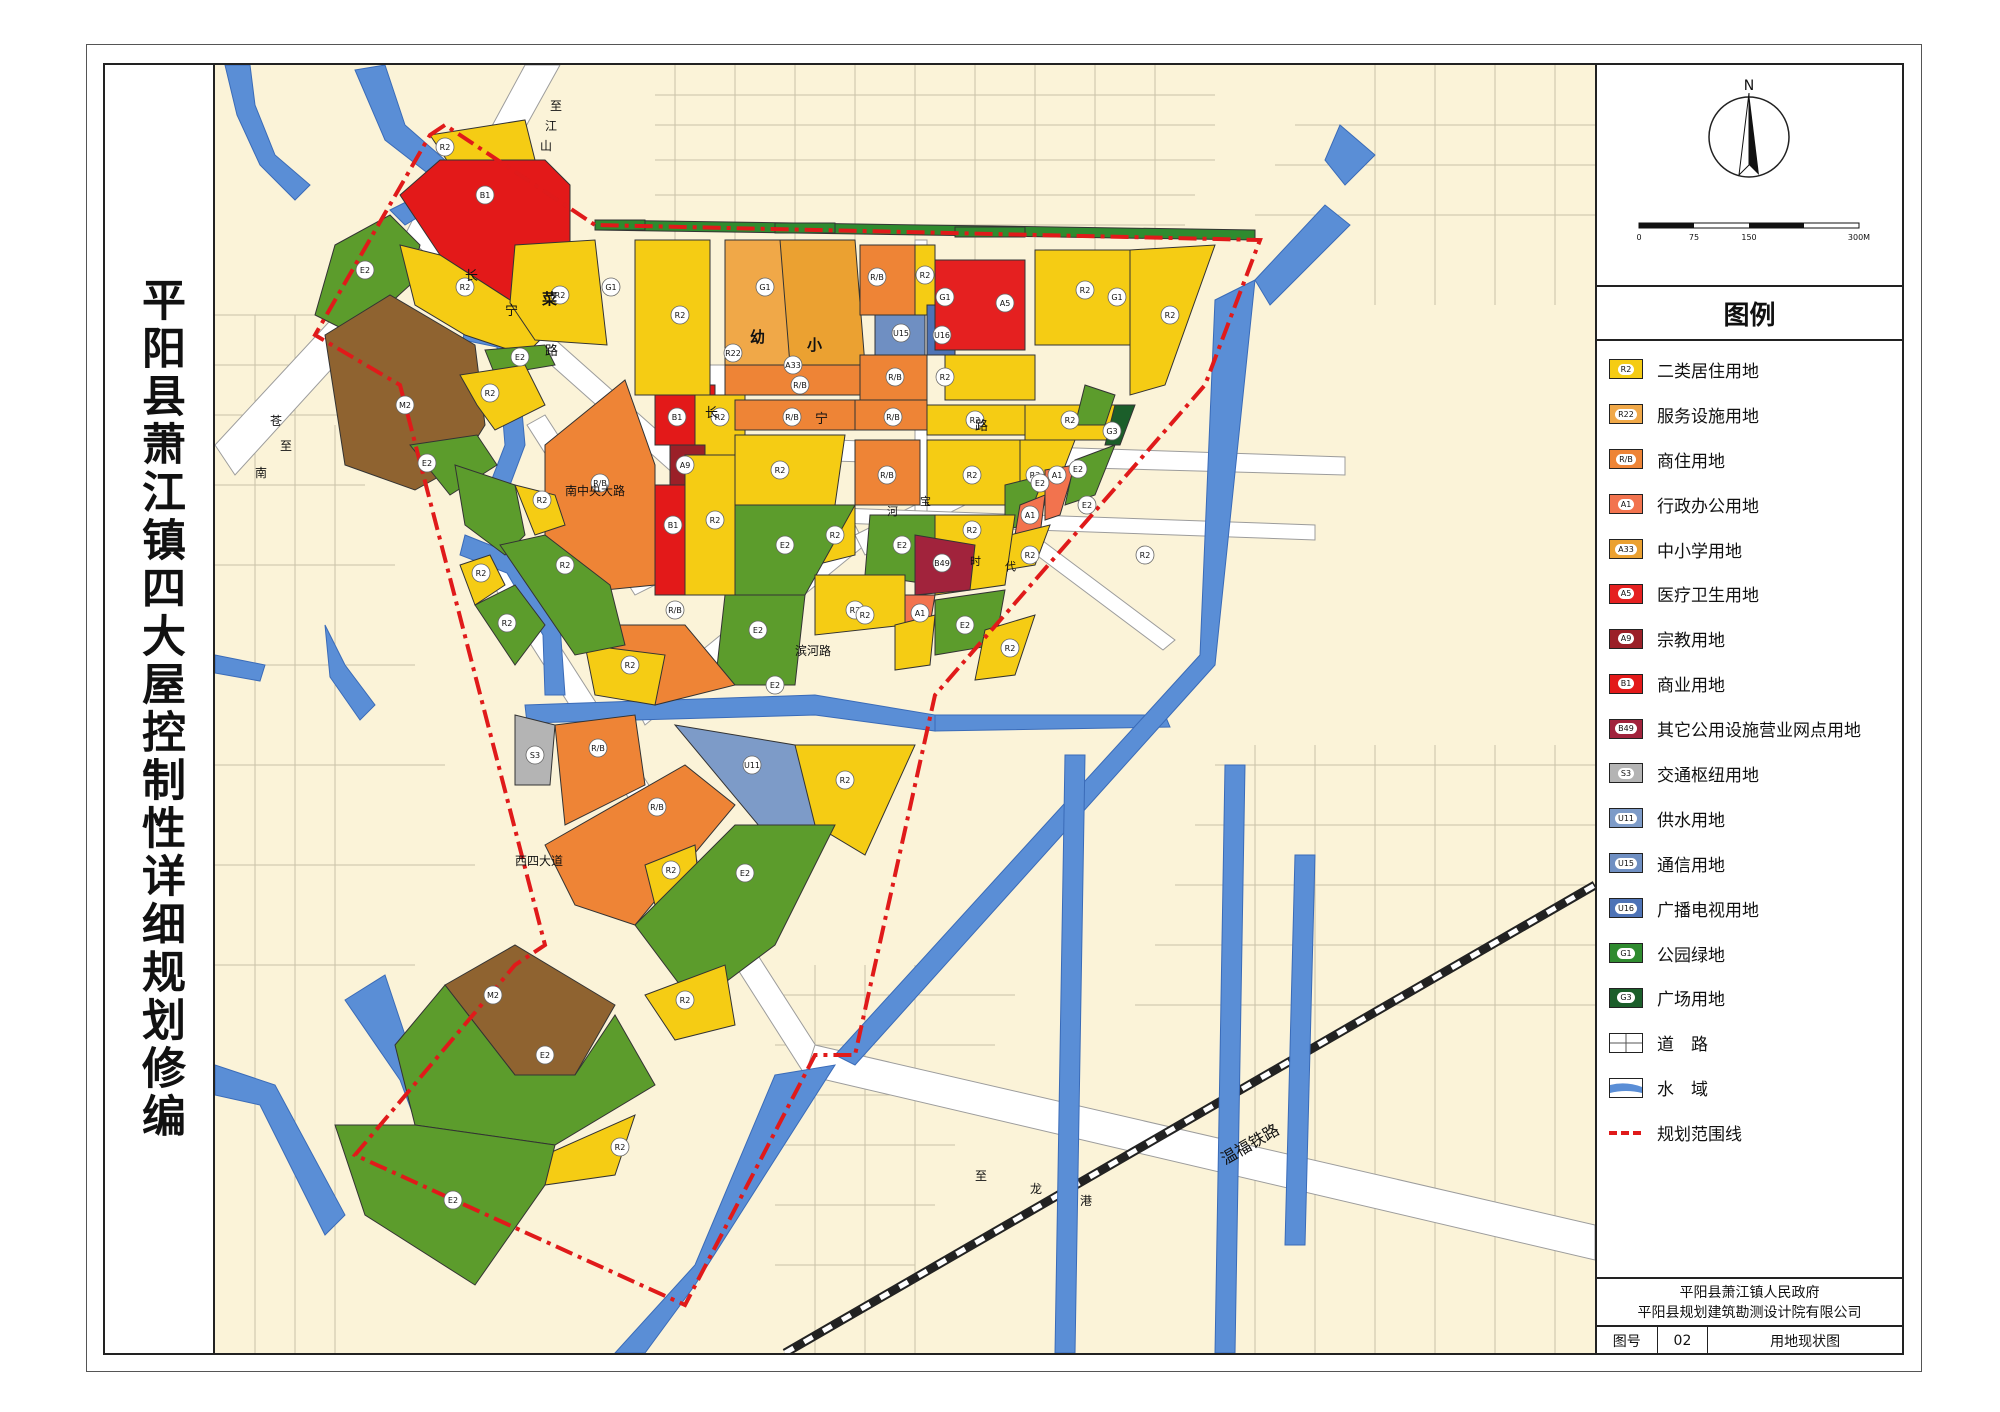 The height and width of the screenshot is (1412, 2000). I want to click on legend-swatch: S3, so click(1626, 773).